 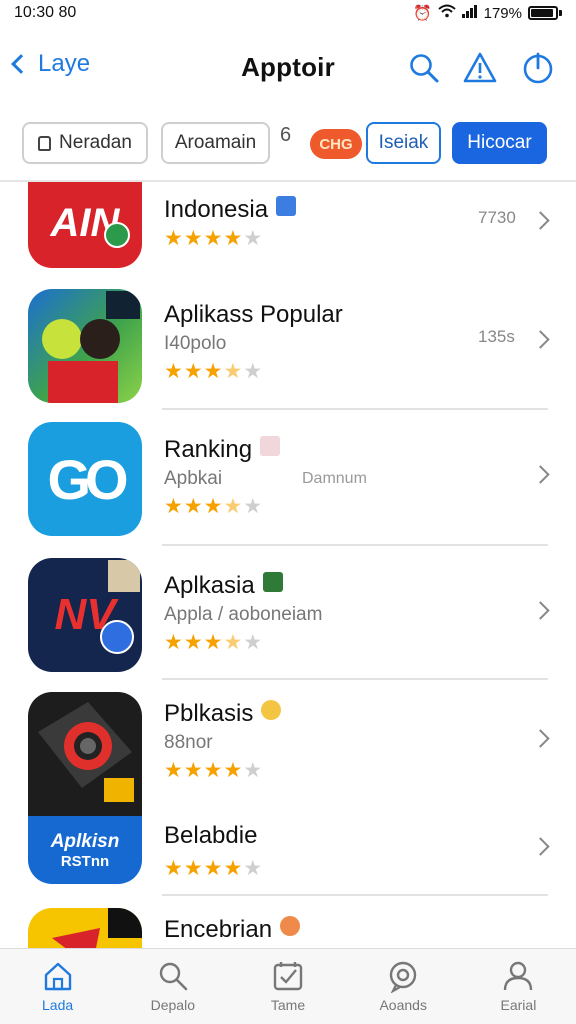 I want to click on tab-chat: Aoands, so click(x=403, y=986).